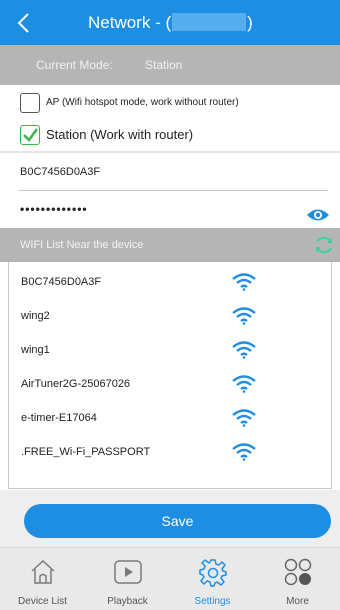 The image size is (340, 610). What do you see at coordinates (74, 65) in the screenshot?
I see `current-mode-label: Current Mode:` at bounding box center [74, 65].